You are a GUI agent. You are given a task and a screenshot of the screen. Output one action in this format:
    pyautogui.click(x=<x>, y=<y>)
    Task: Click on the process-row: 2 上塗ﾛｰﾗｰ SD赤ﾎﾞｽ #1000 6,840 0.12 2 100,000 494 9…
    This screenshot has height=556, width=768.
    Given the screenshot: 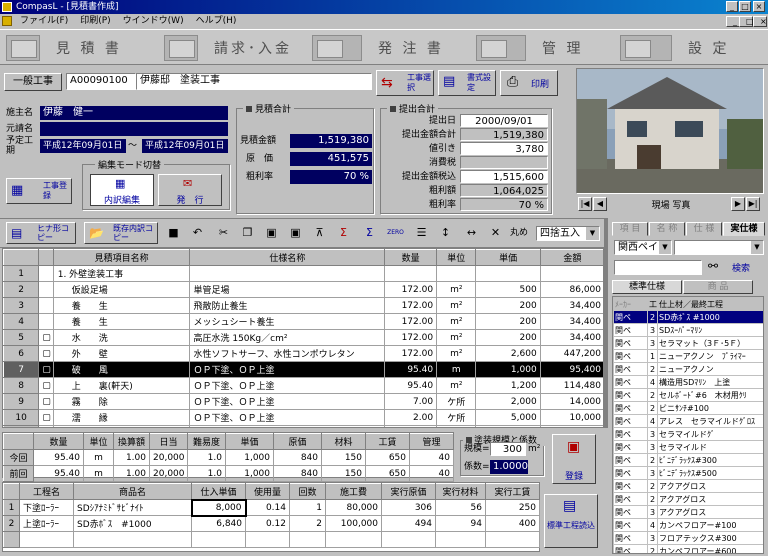 What is the action you would take?
    pyautogui.click(x=271, y=523)
    